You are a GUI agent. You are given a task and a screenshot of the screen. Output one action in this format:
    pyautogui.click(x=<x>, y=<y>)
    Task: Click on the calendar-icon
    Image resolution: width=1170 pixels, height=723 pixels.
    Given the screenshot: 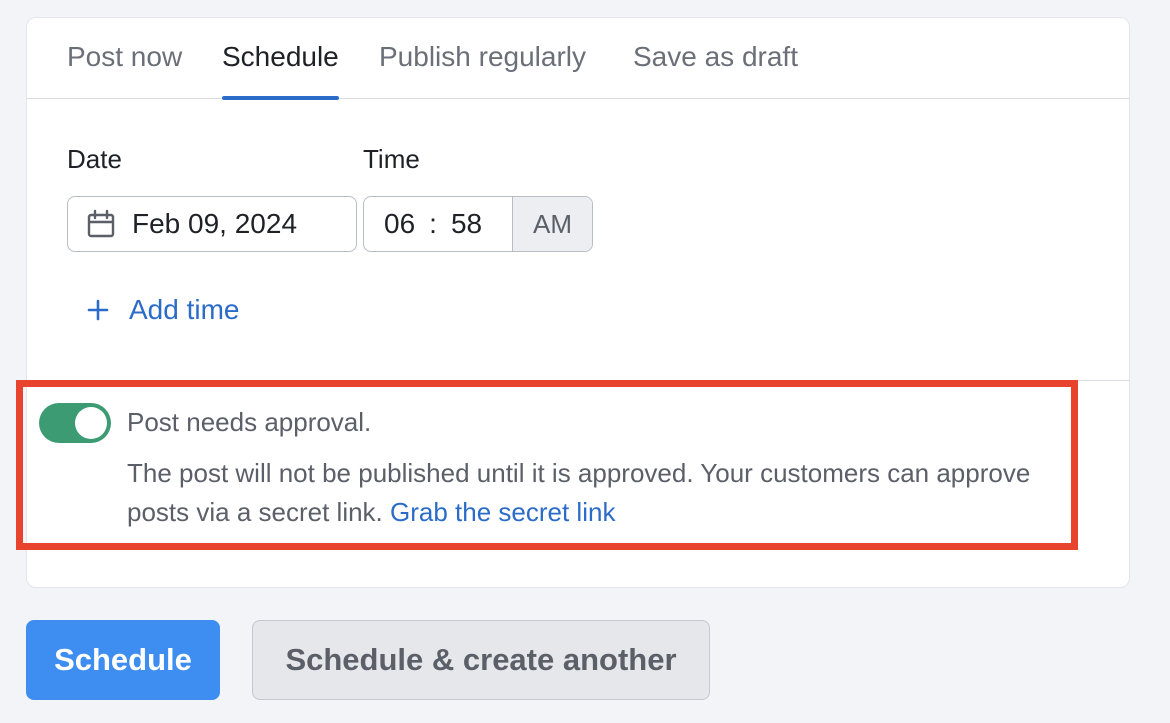 What is the action you would take?
    pyautogui.click(x=101, y=224)
    